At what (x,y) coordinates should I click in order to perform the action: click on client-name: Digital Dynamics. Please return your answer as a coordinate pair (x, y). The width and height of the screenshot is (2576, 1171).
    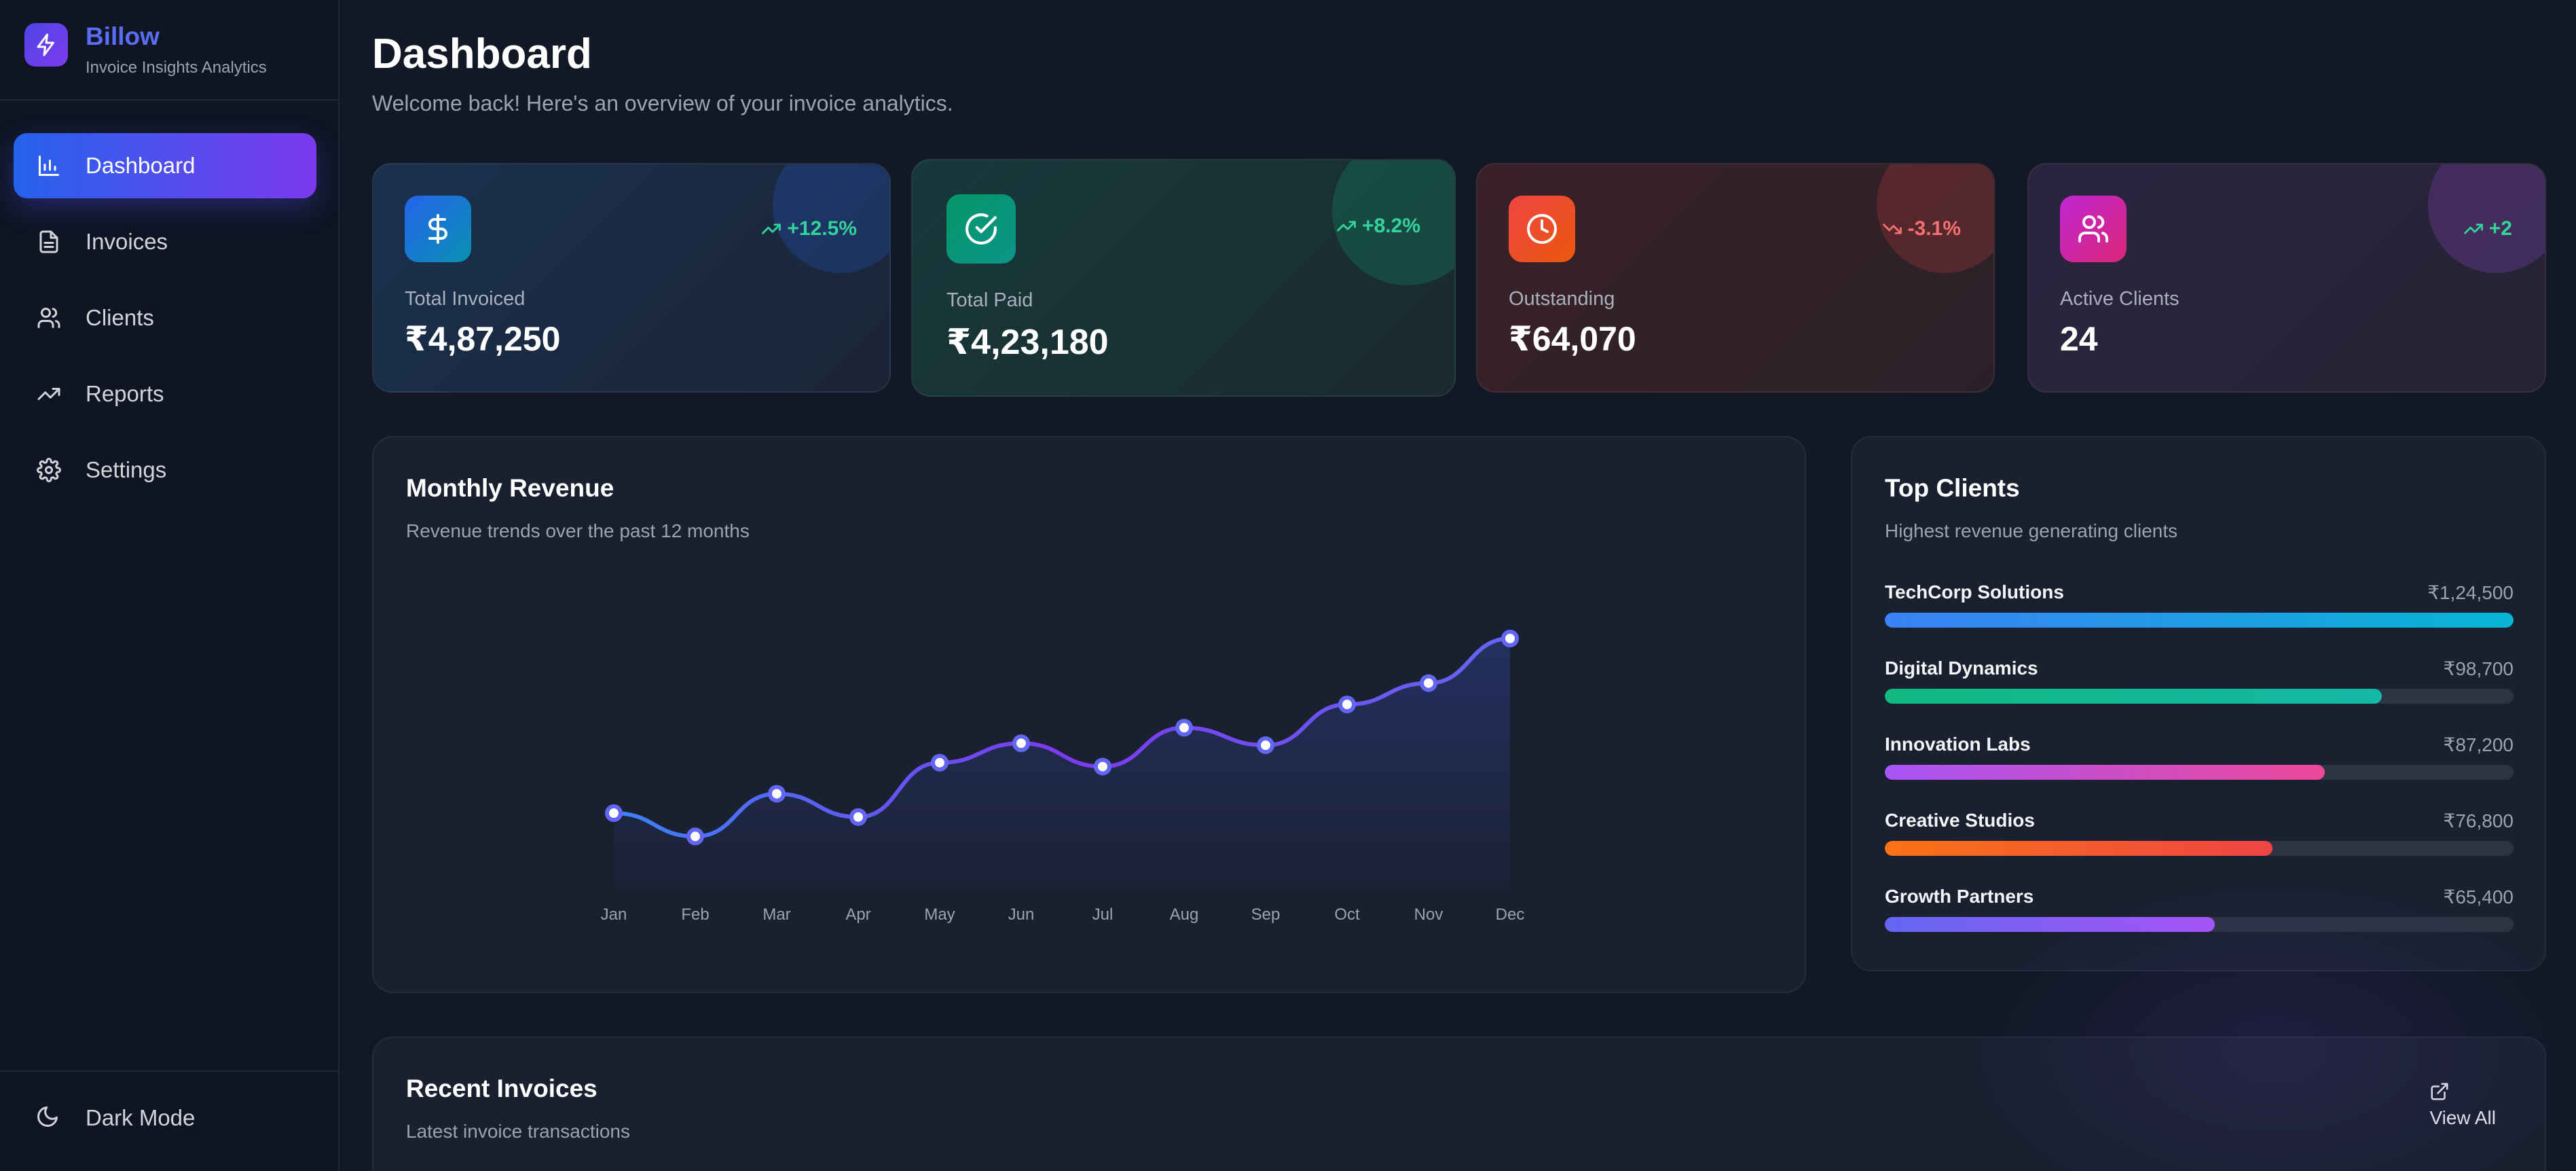
    Looking at the image, I should click on (1962, 668).